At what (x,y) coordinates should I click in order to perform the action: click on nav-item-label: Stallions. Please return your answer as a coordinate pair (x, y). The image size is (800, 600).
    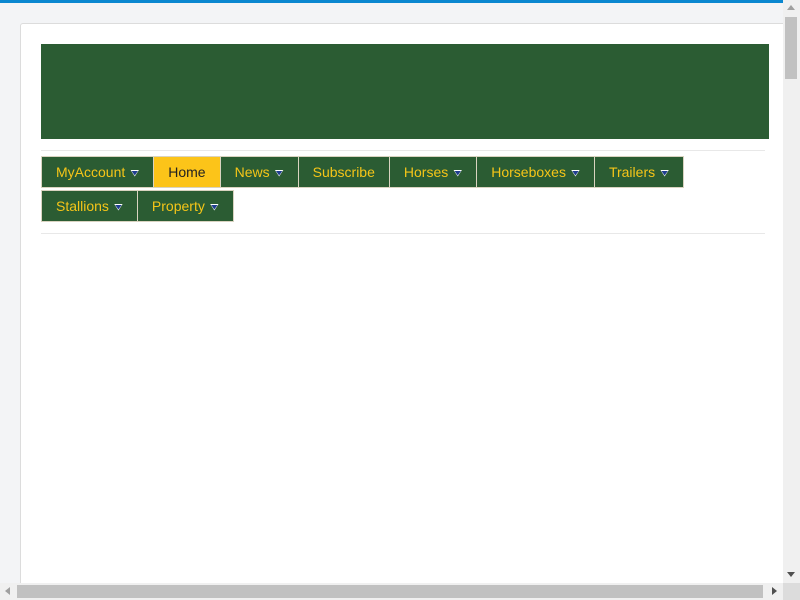
    Looking at the image, I should click on (82, 206).